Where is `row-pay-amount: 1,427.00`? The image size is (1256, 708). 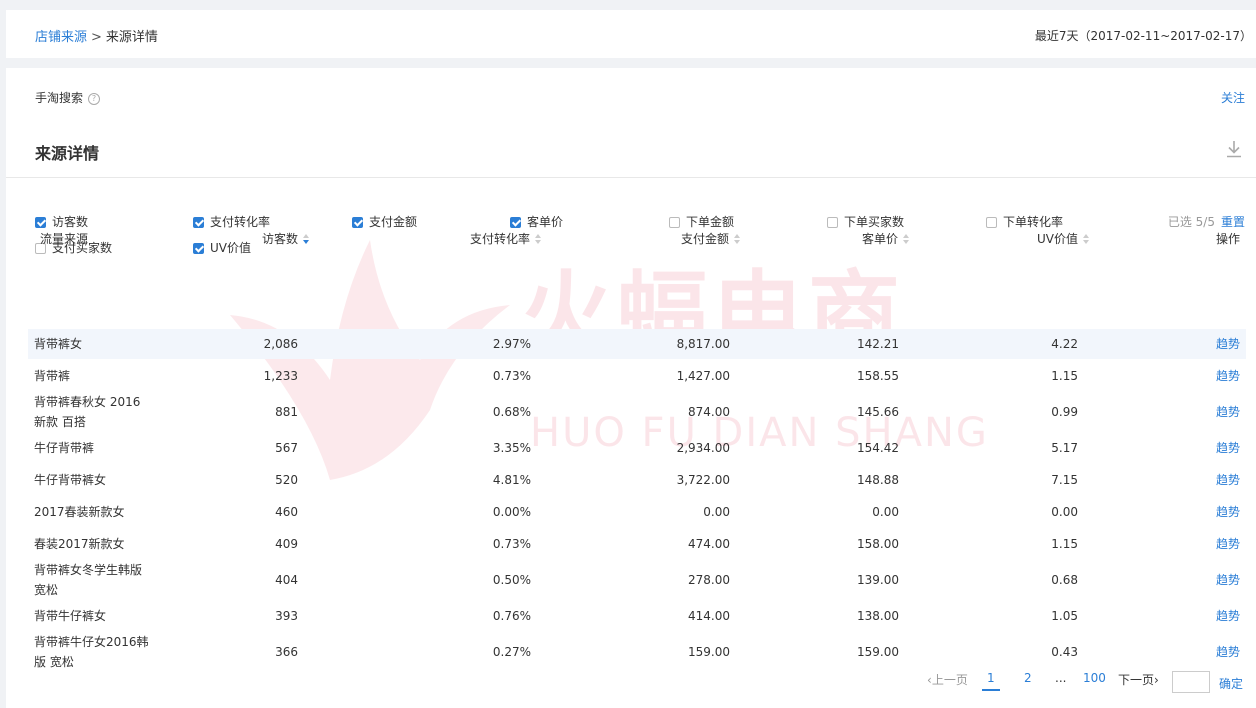 row-pay-amount: 1,427.00 is located at coordinates (703, 376).